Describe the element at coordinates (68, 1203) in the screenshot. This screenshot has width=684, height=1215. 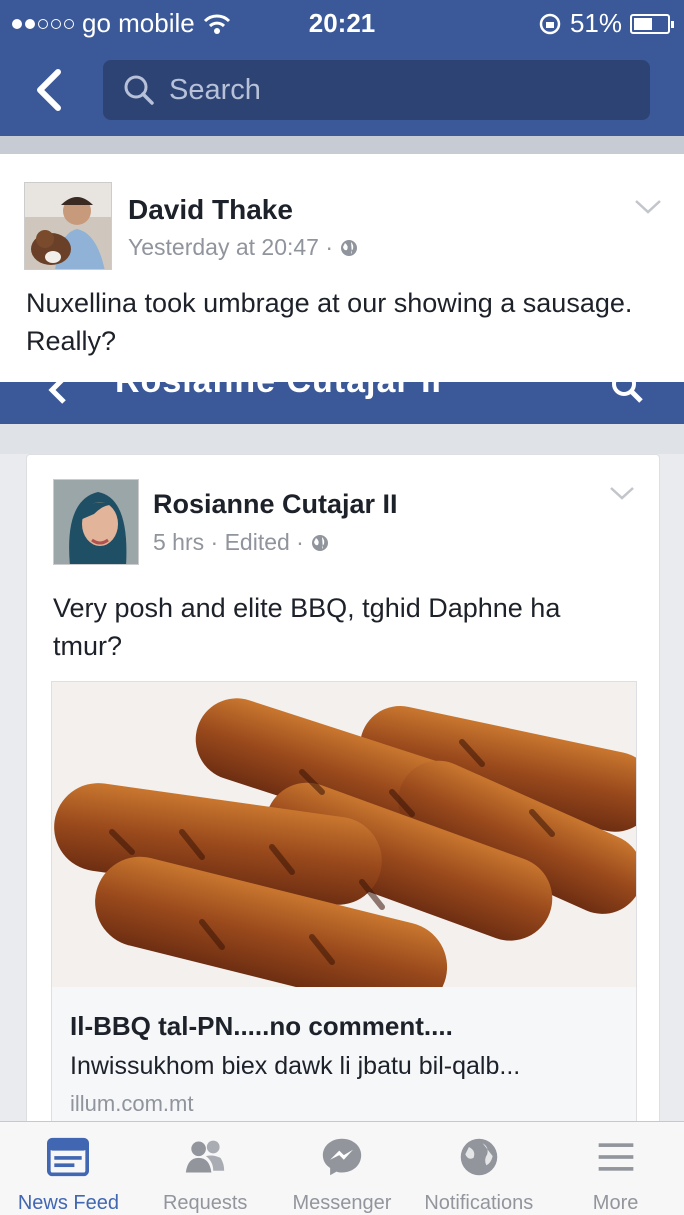
I see `tab-label: News Feed` at that location.